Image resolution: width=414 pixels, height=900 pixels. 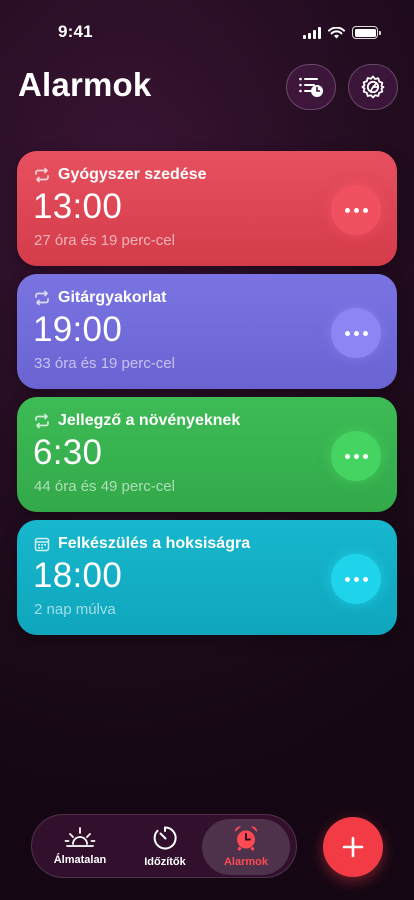 I want to click on status-time: 9:41, so click(x=75, y=31).